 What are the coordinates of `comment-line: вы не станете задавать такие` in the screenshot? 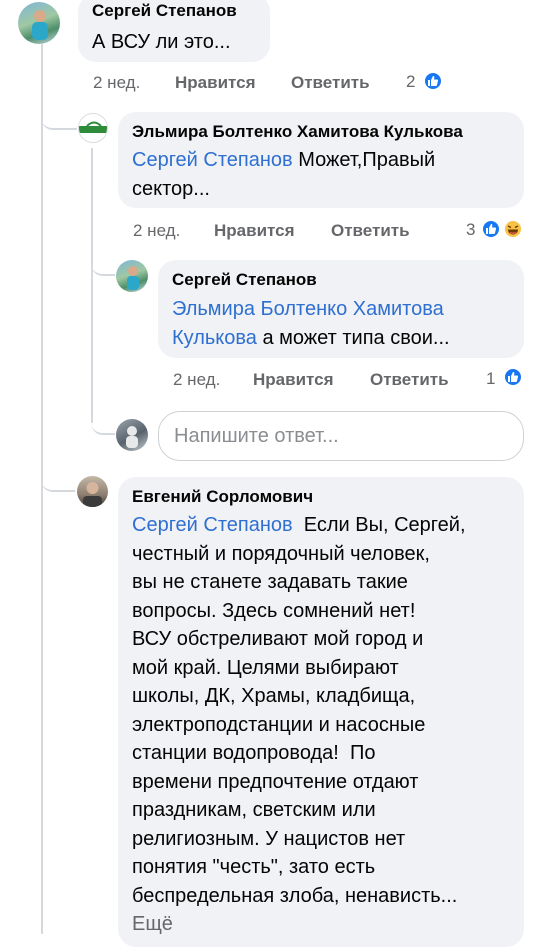 It's located at (270, 582).